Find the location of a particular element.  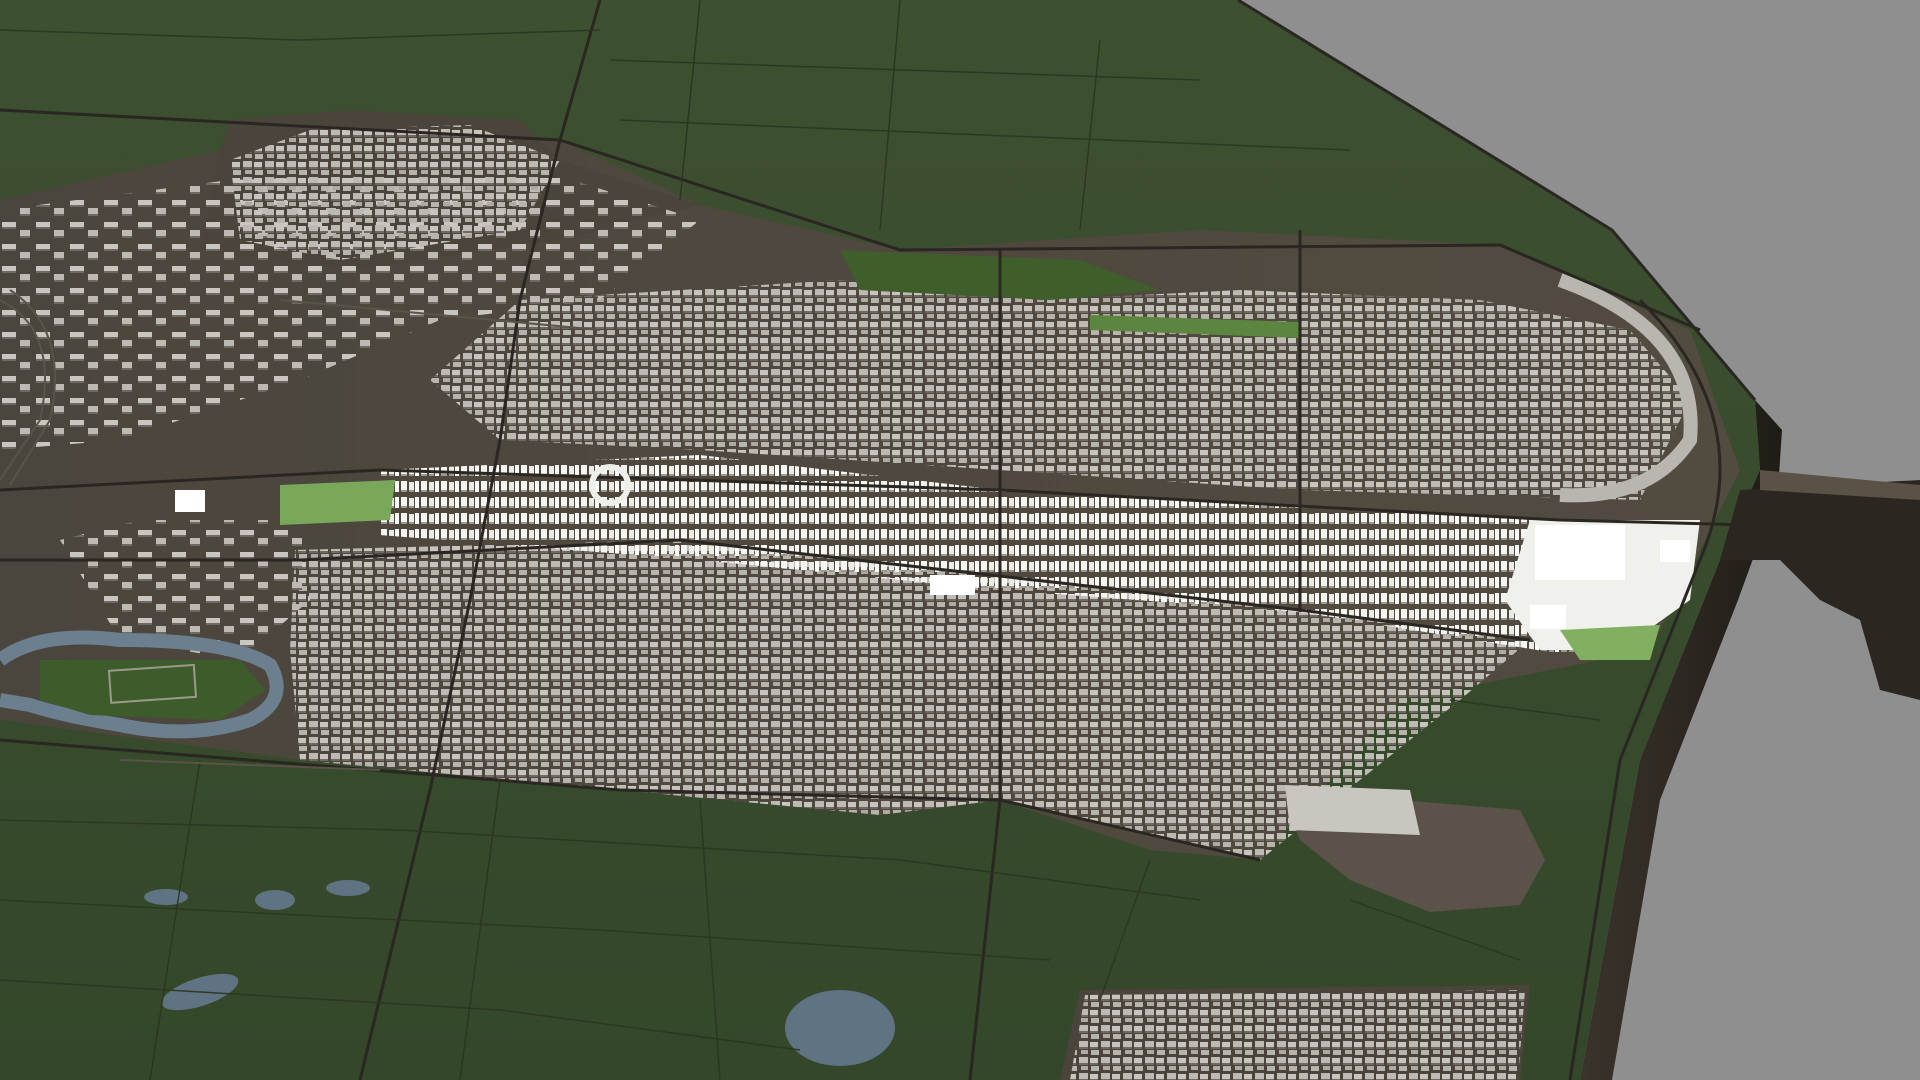

lake-south is located at coordinates (840, 1028).